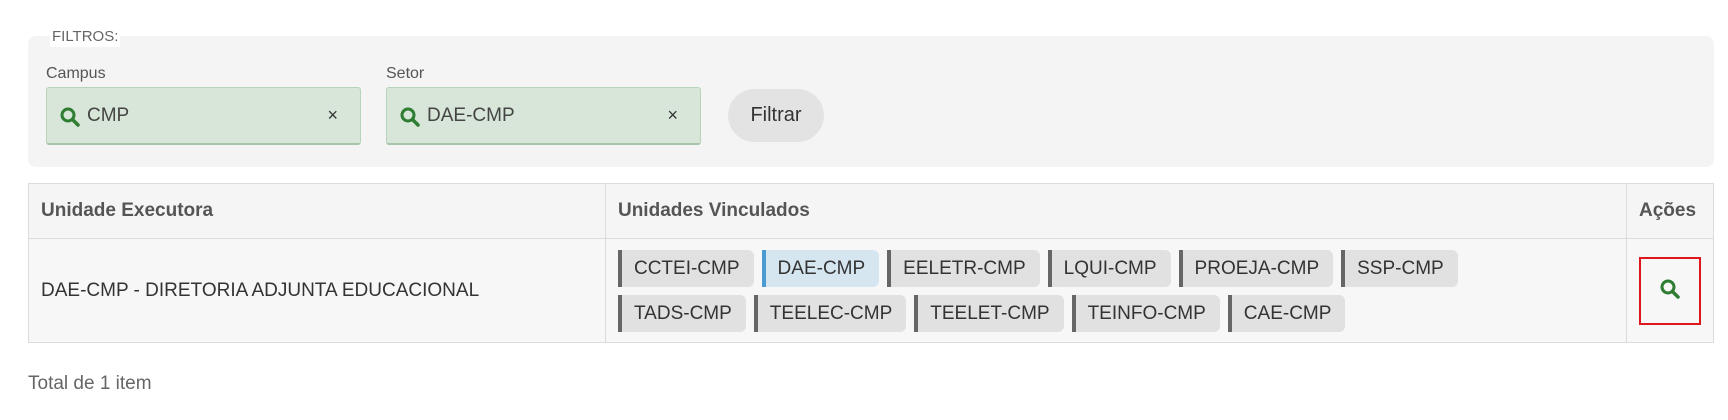 The width and height of the screenshot is (1728, 420). I want to click on actions-cell, so click(1670, 290).